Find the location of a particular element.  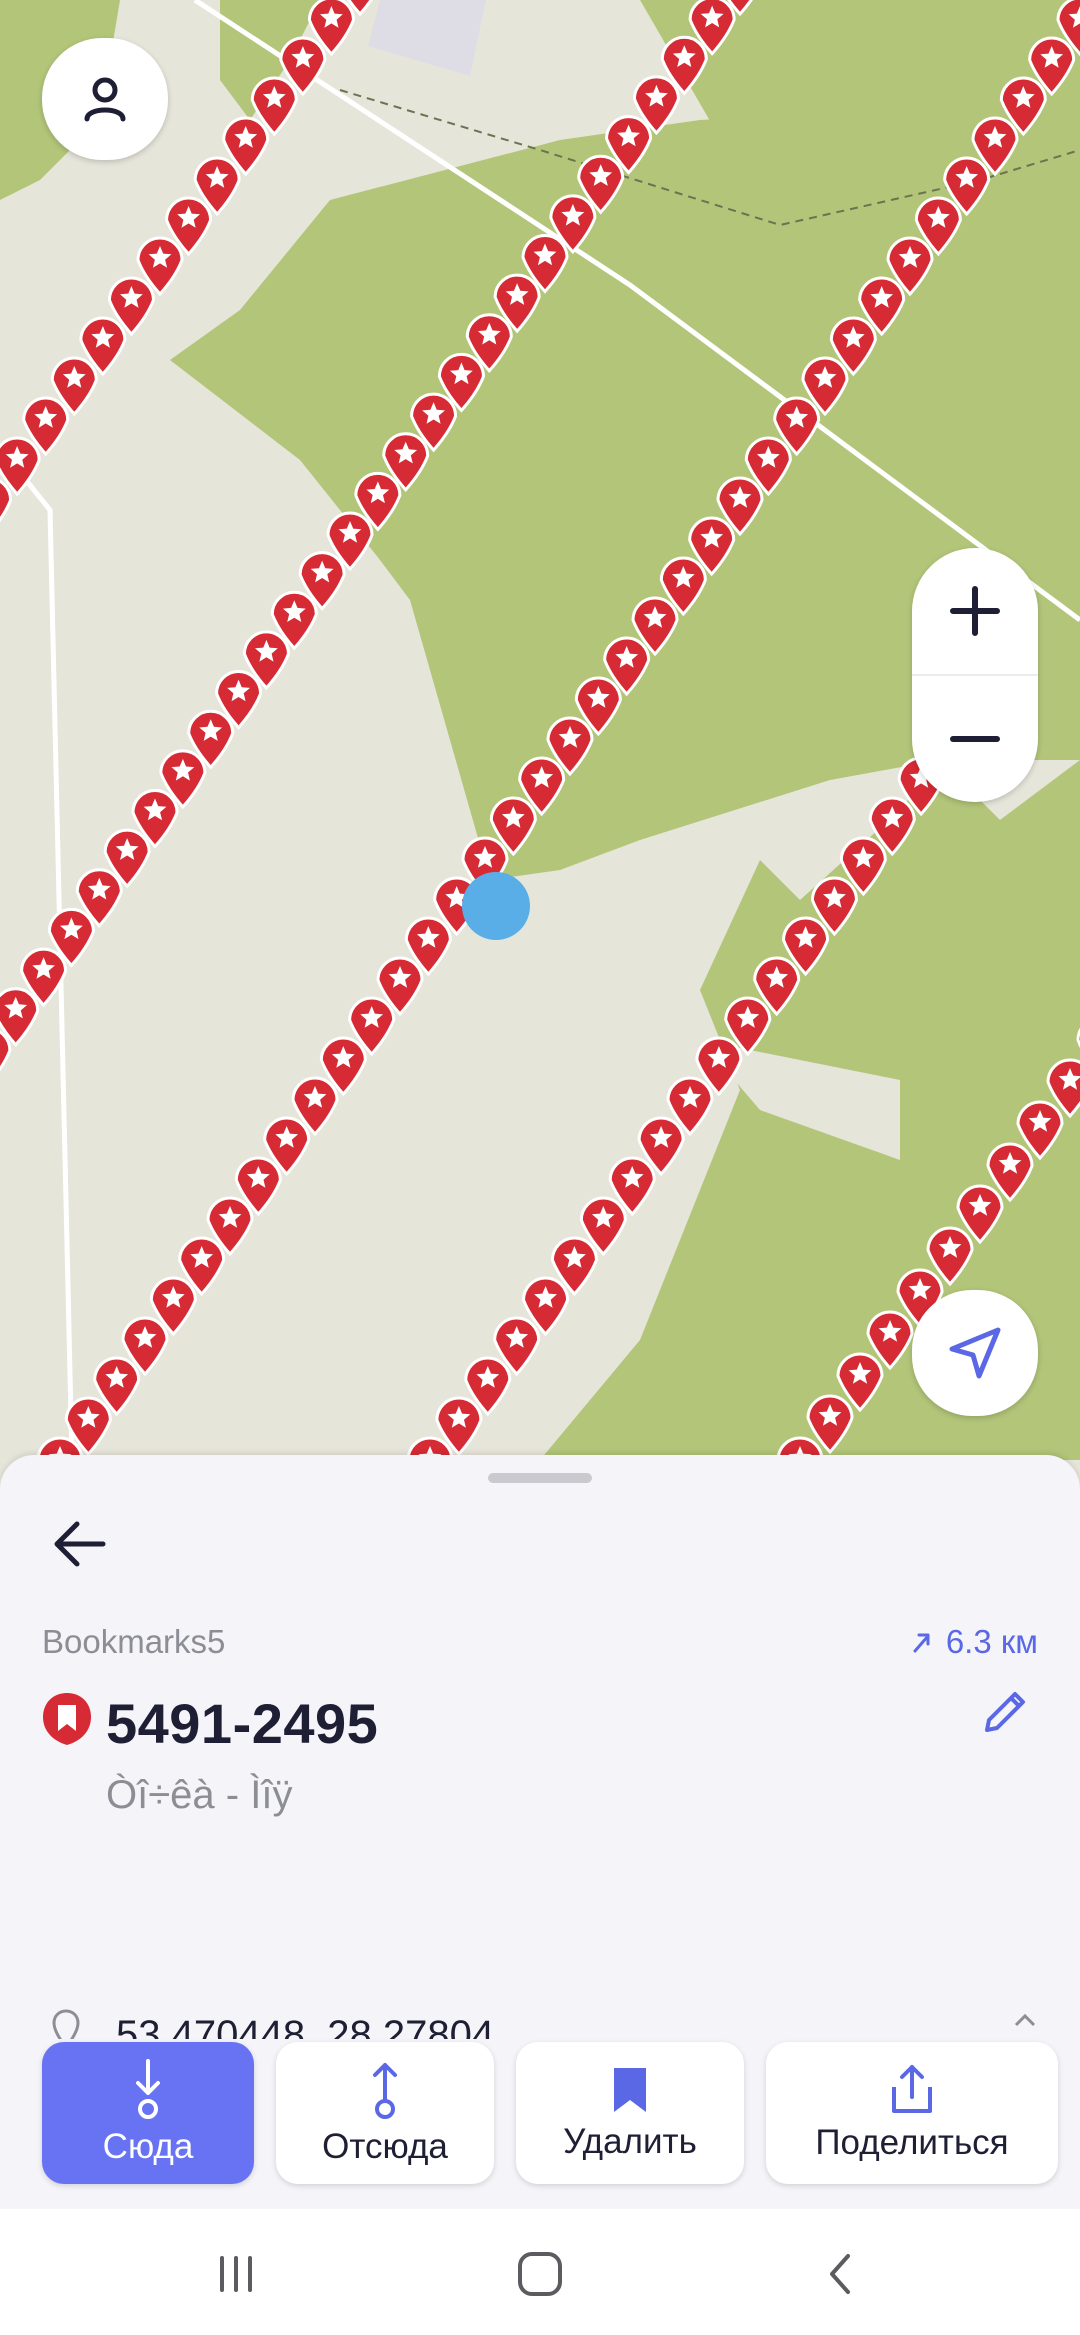

location-pin-icon is located at coordinates (66, 2024).